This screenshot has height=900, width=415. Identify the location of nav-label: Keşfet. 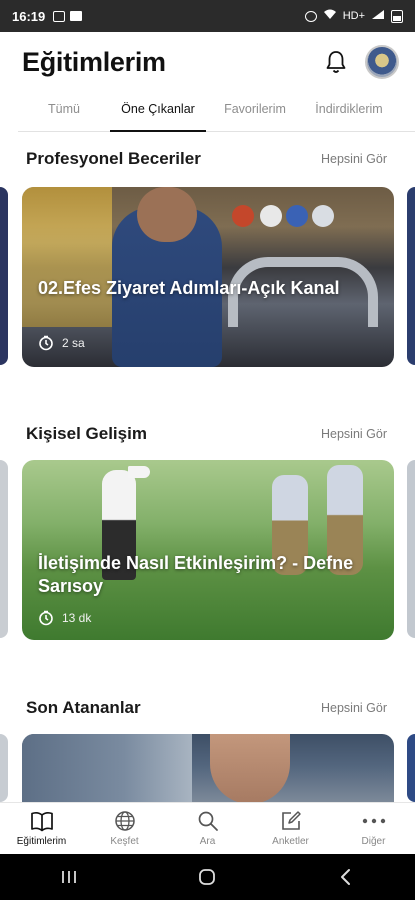
(124, 841).